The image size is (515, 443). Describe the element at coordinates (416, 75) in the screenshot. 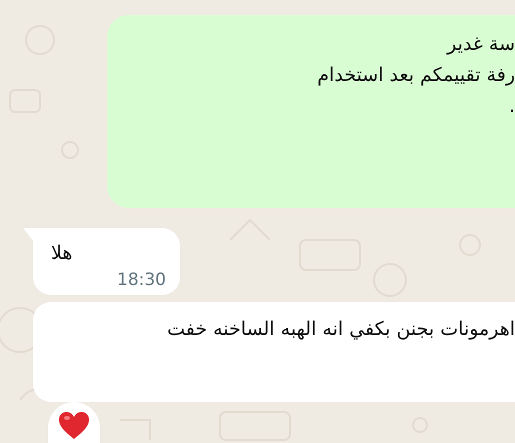

I see `message-text: رفة تقييمكم بعد استخدام` at that location.